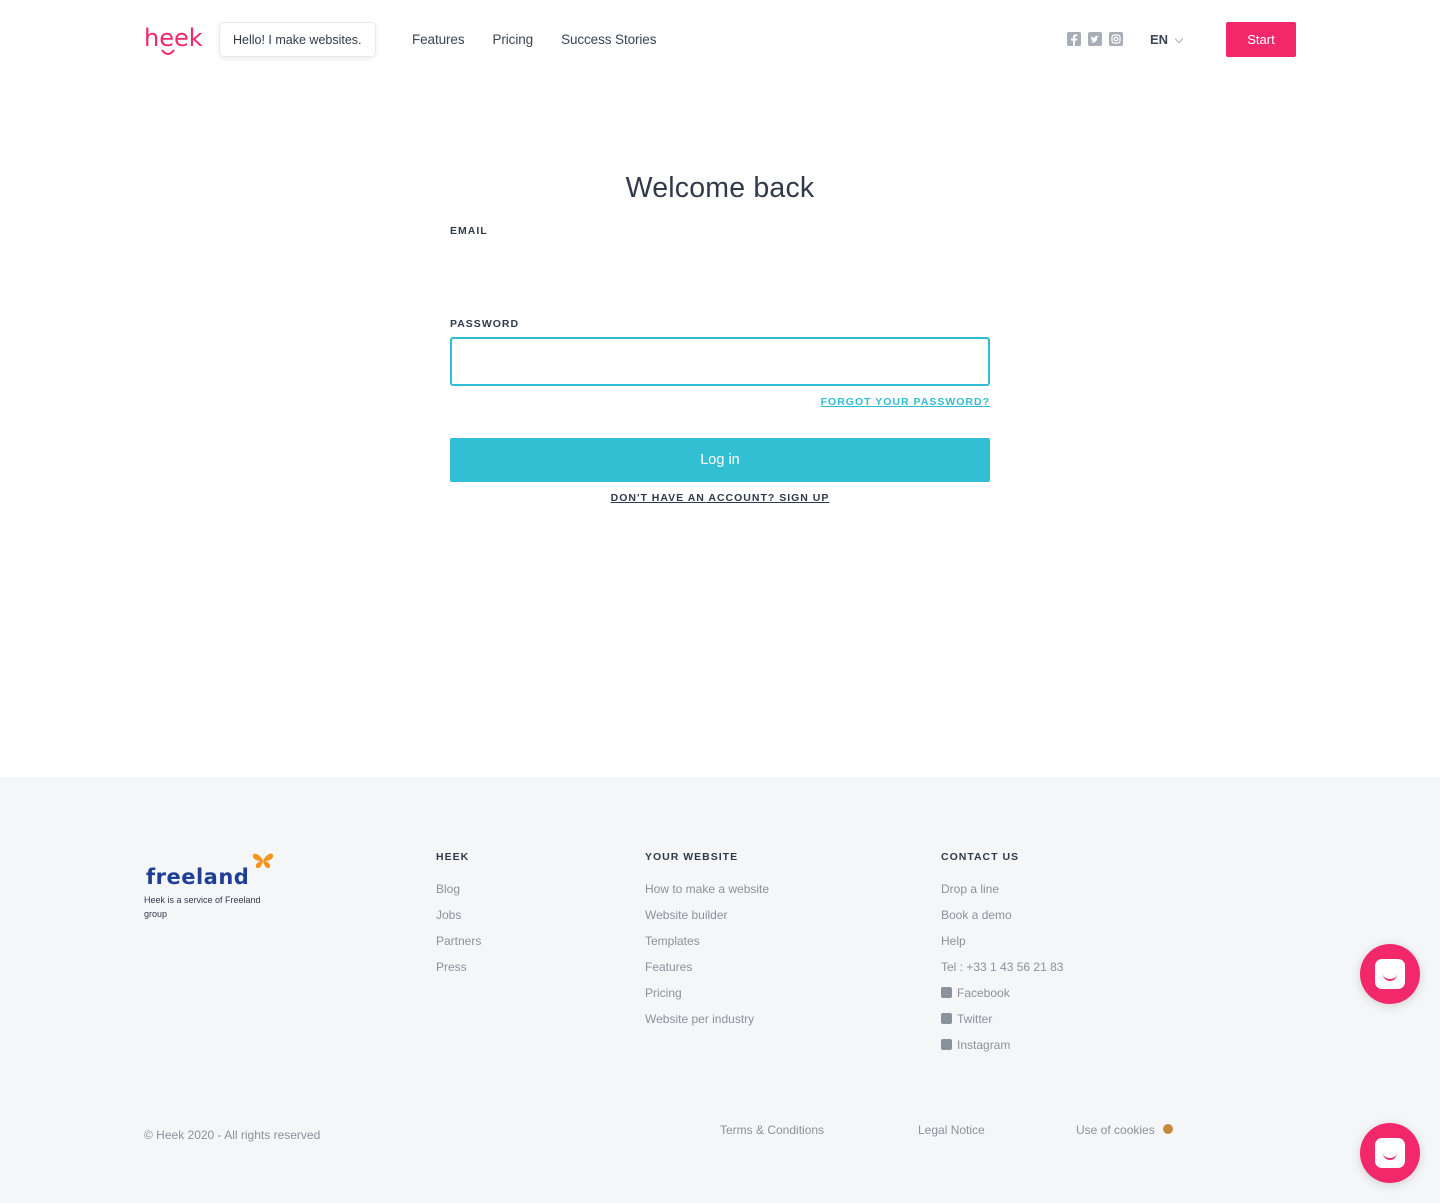 The height and width of the screenshot is (1203, 1440). What do you see at coordinates (263, 863) in the screenshot?
I see `butterfly-icon` at bounding box center [263, 863].